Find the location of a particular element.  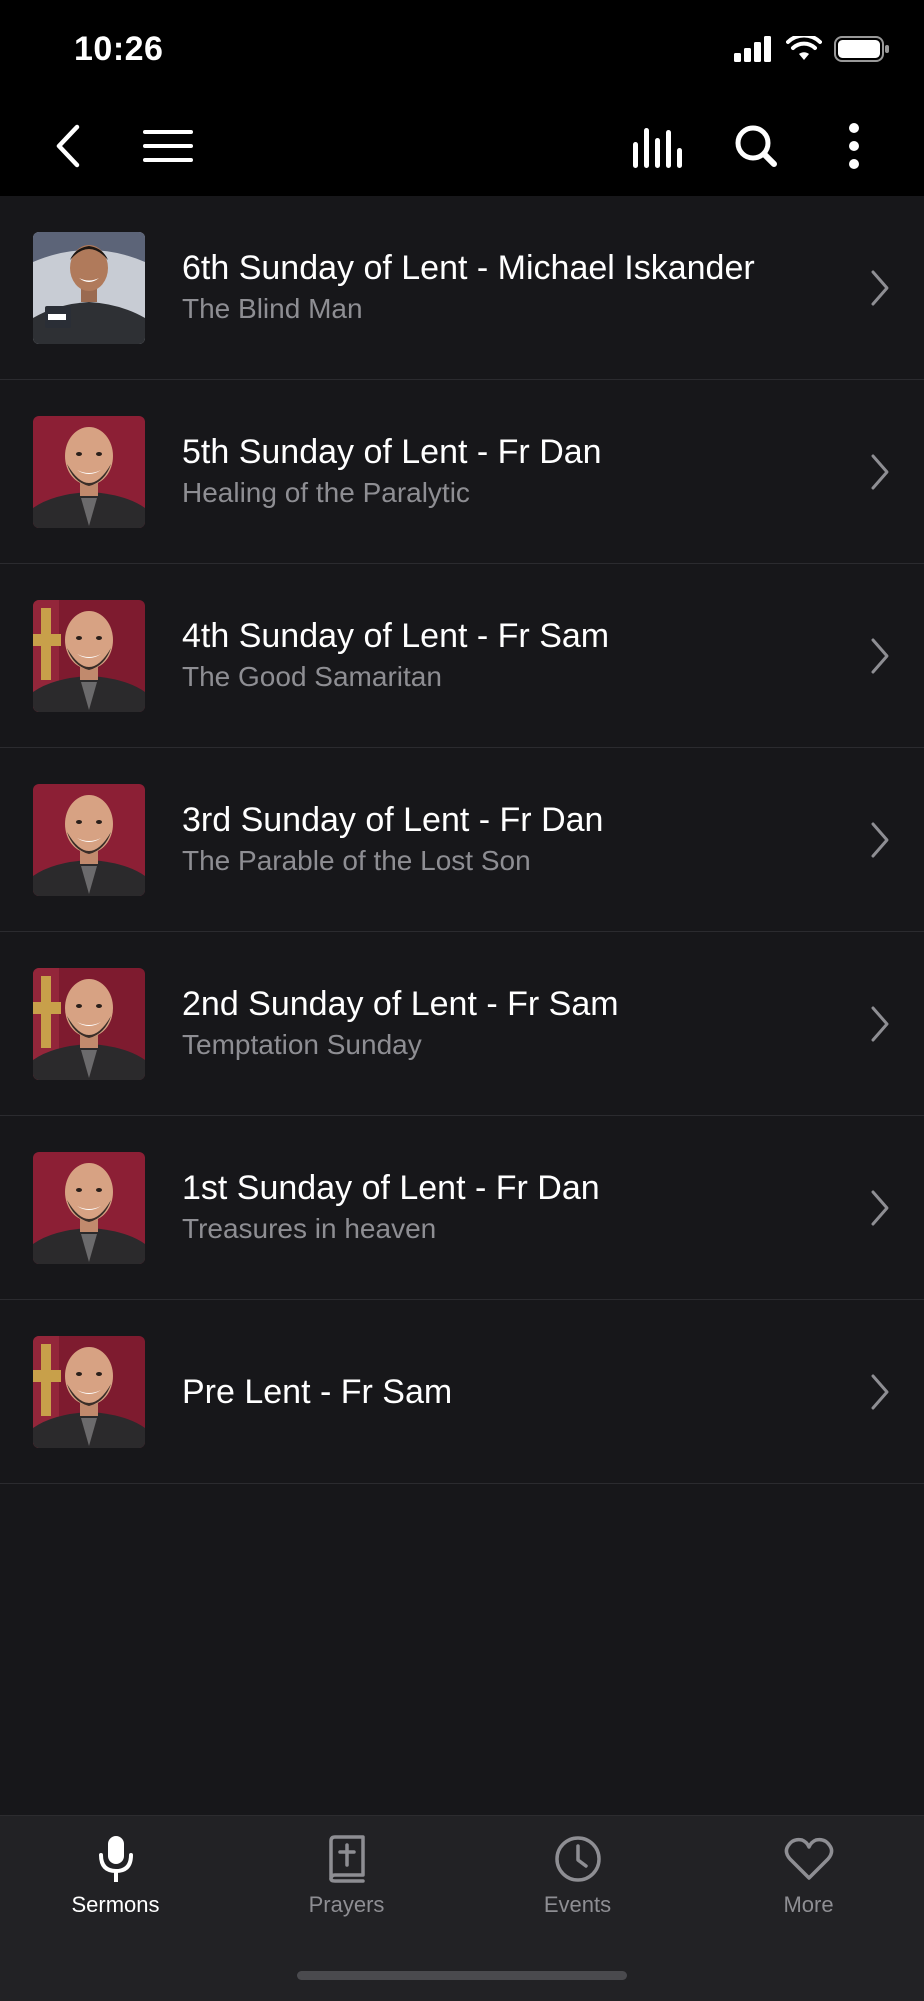

cellular-signal-icon is located at coordinates (754, 51).